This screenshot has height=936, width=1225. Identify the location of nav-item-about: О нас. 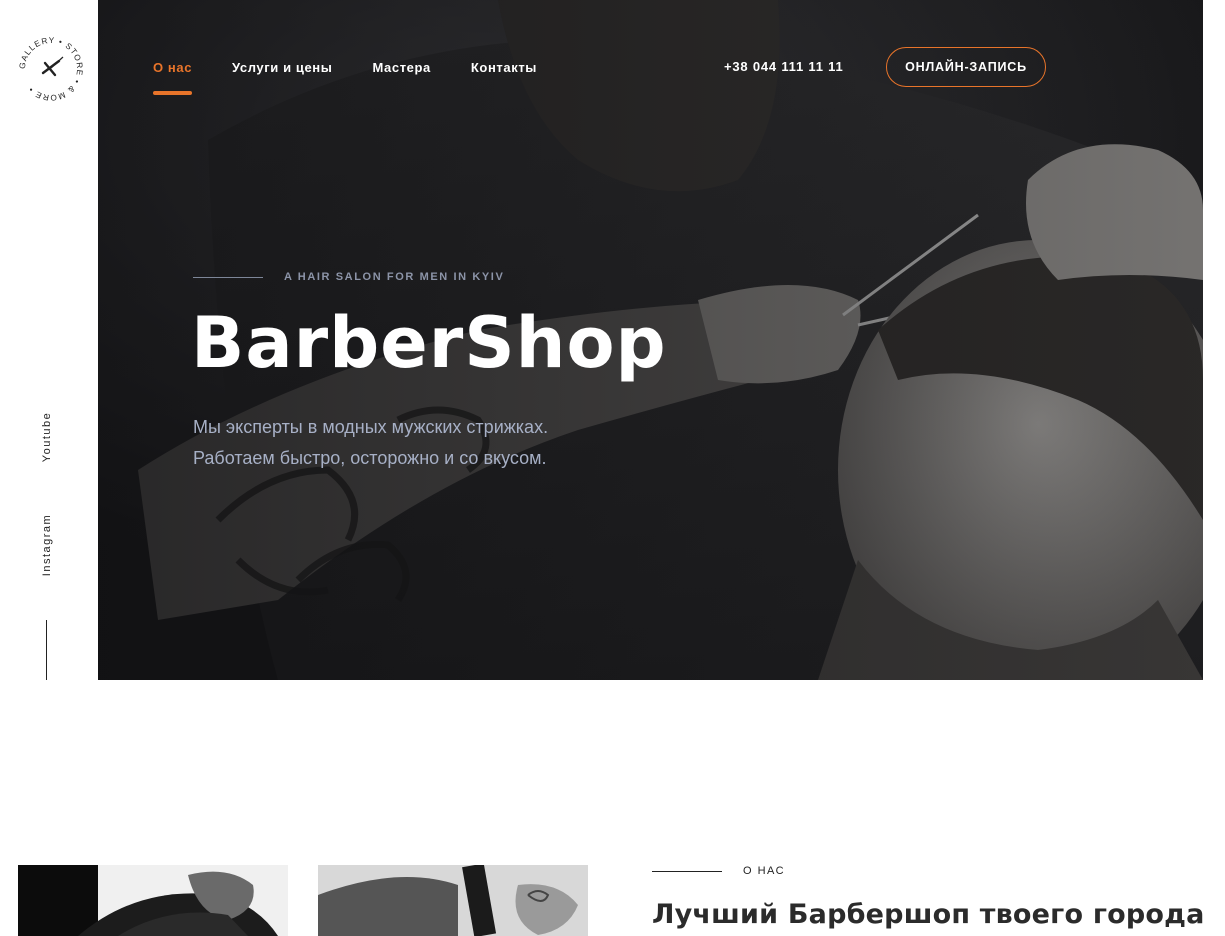
(173, 77).